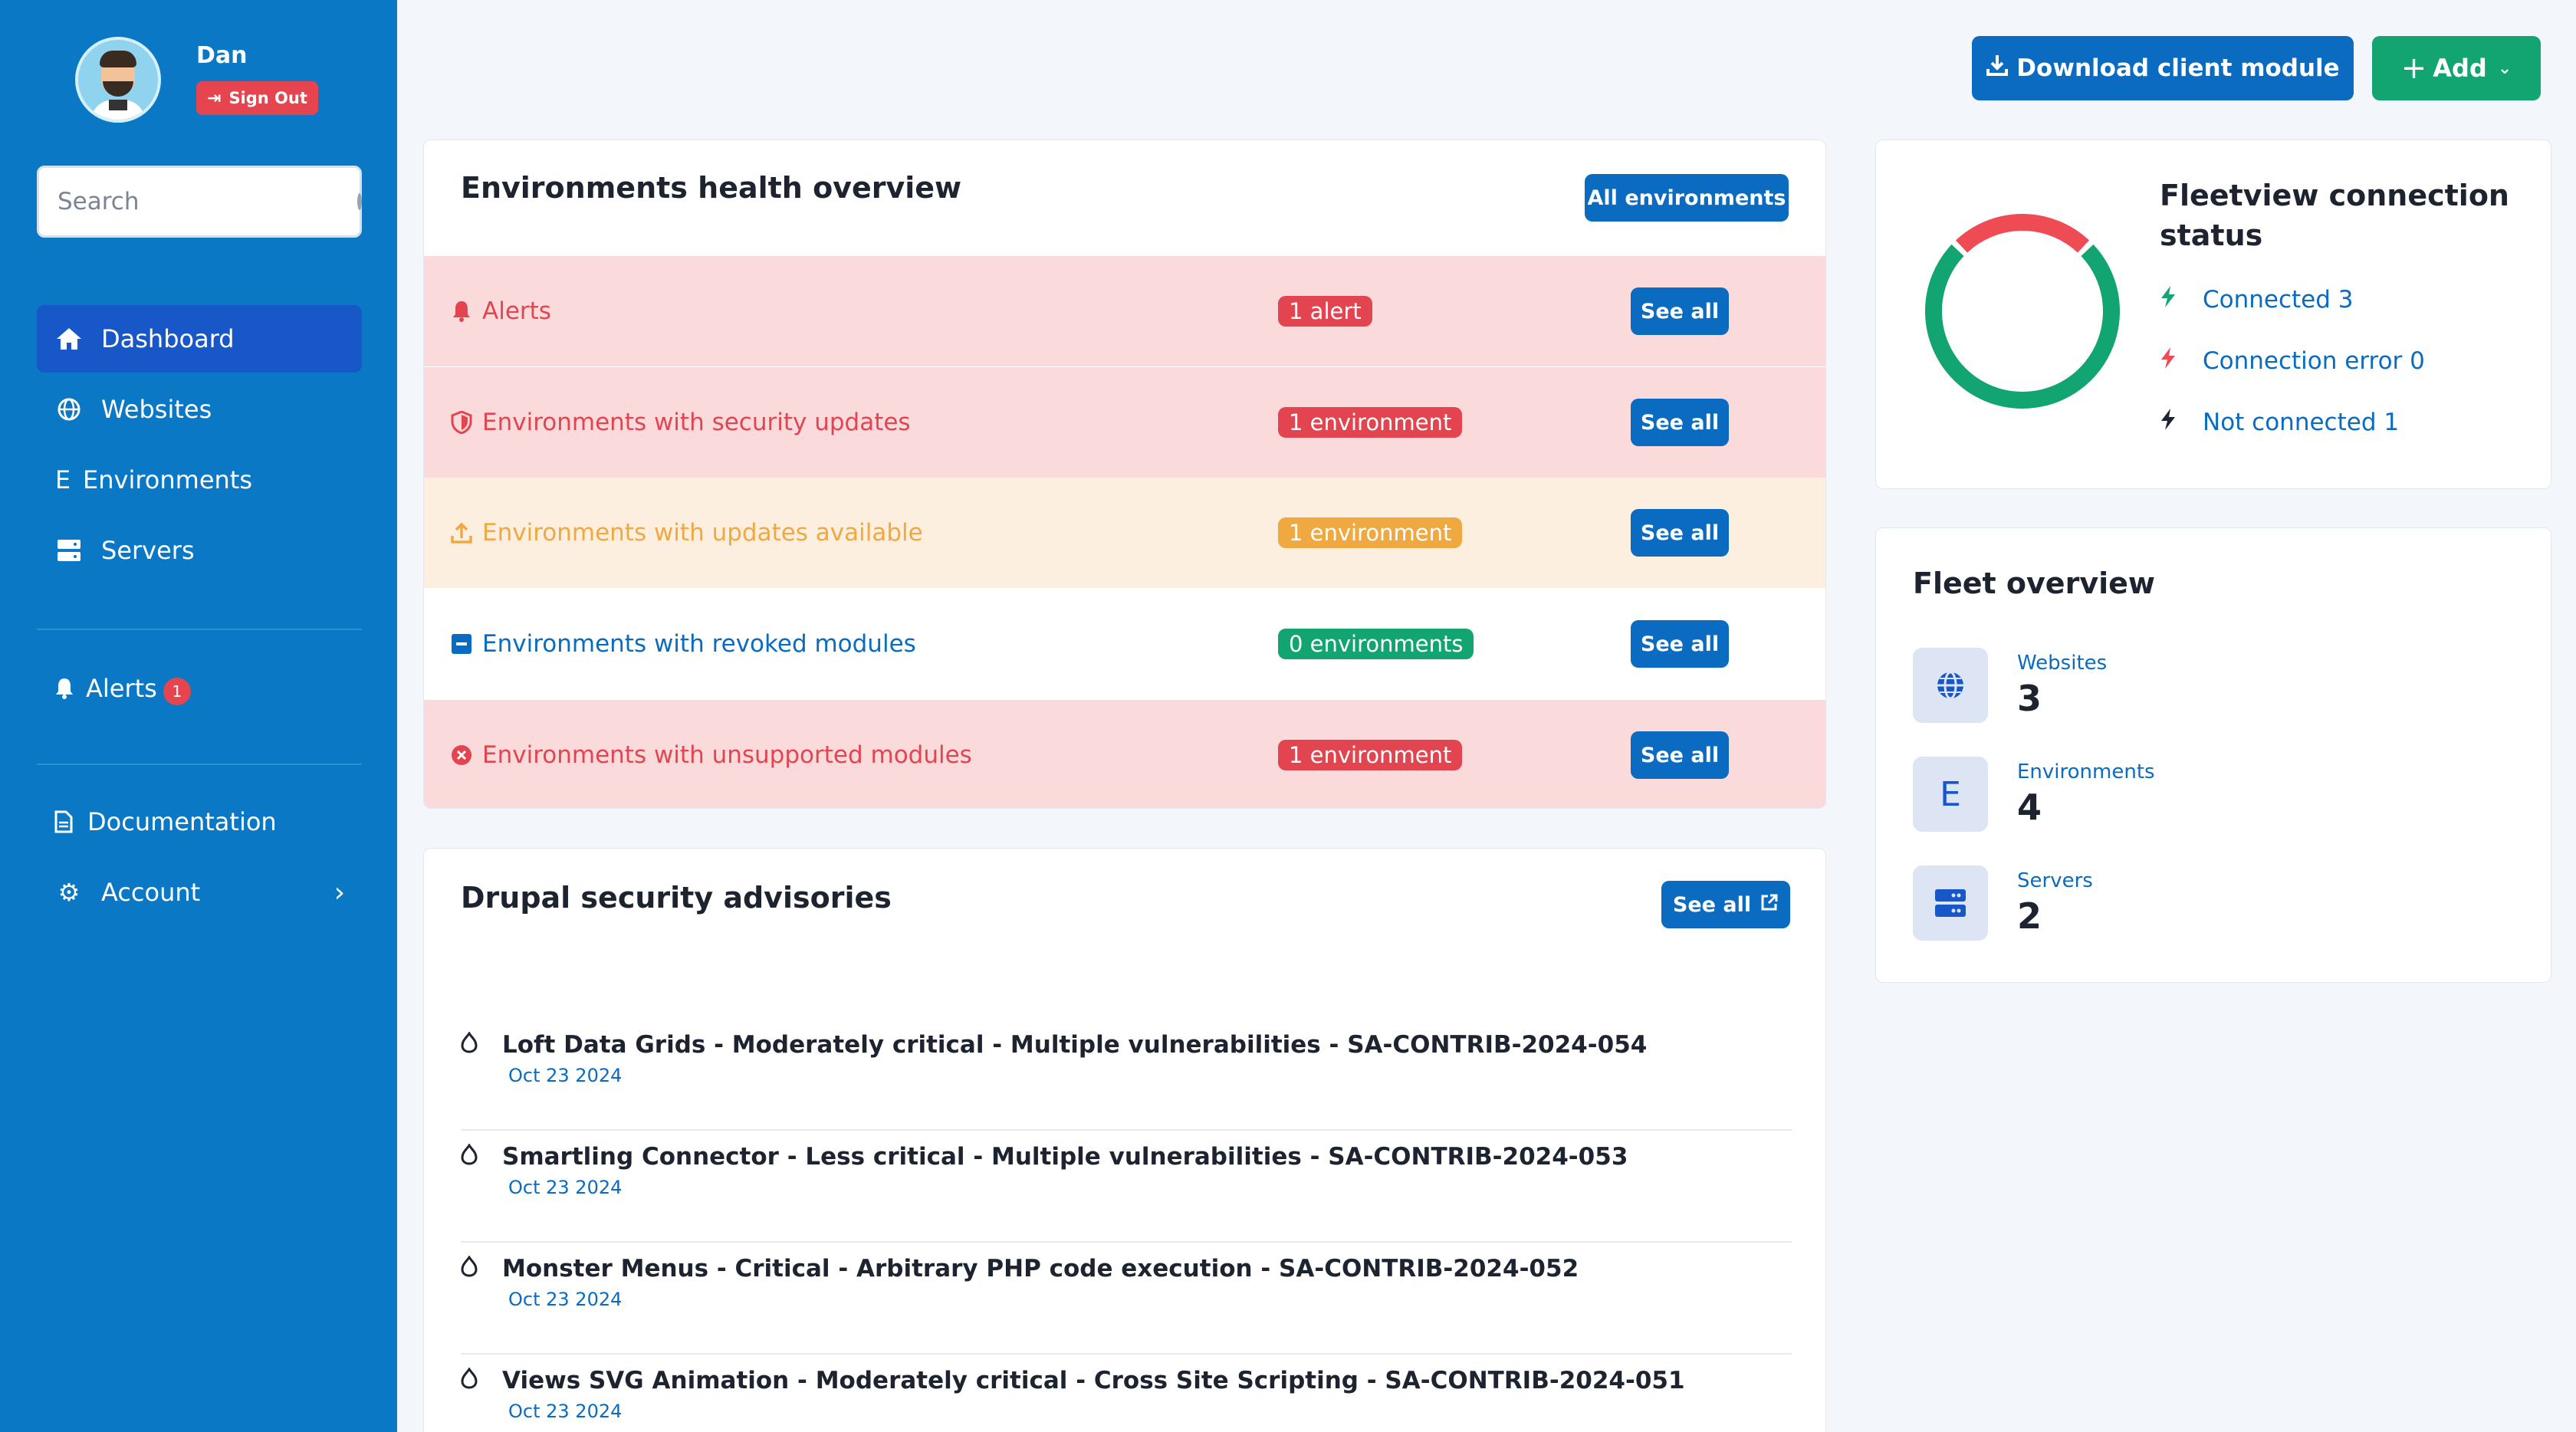  Describe the element at coordinates (148, 550) in the screenshot. I see `nav-label-servers: Servers` at that location.